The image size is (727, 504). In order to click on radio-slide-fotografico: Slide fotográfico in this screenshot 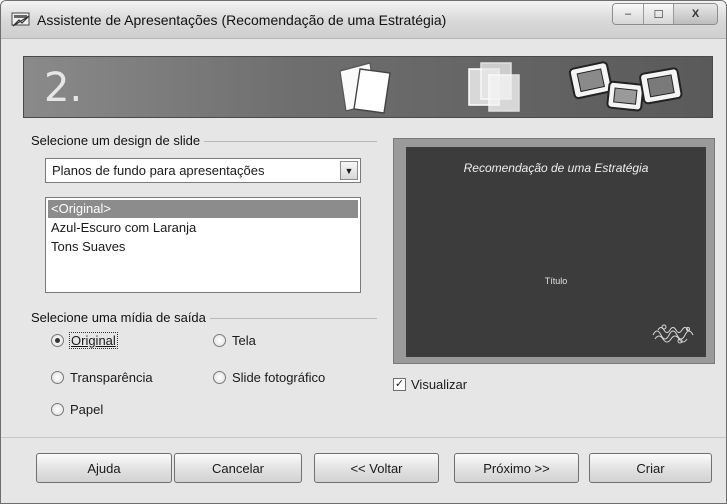, I will do `click(269, 377)`.